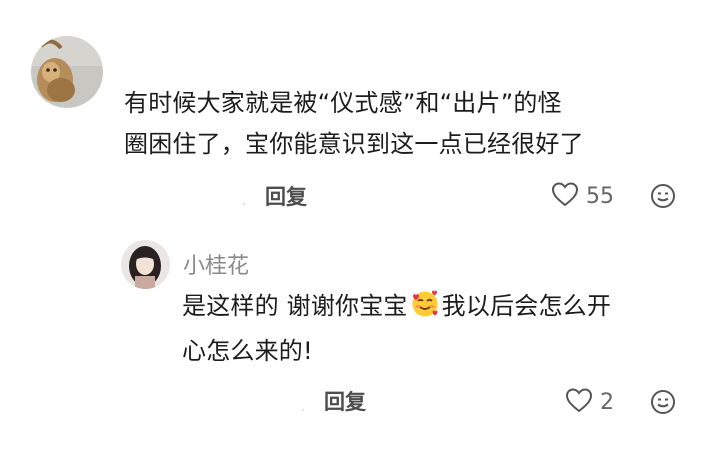 This screenshot has height=461, width=720. I want to click on reply-like-button: 2, so click(589, 402).